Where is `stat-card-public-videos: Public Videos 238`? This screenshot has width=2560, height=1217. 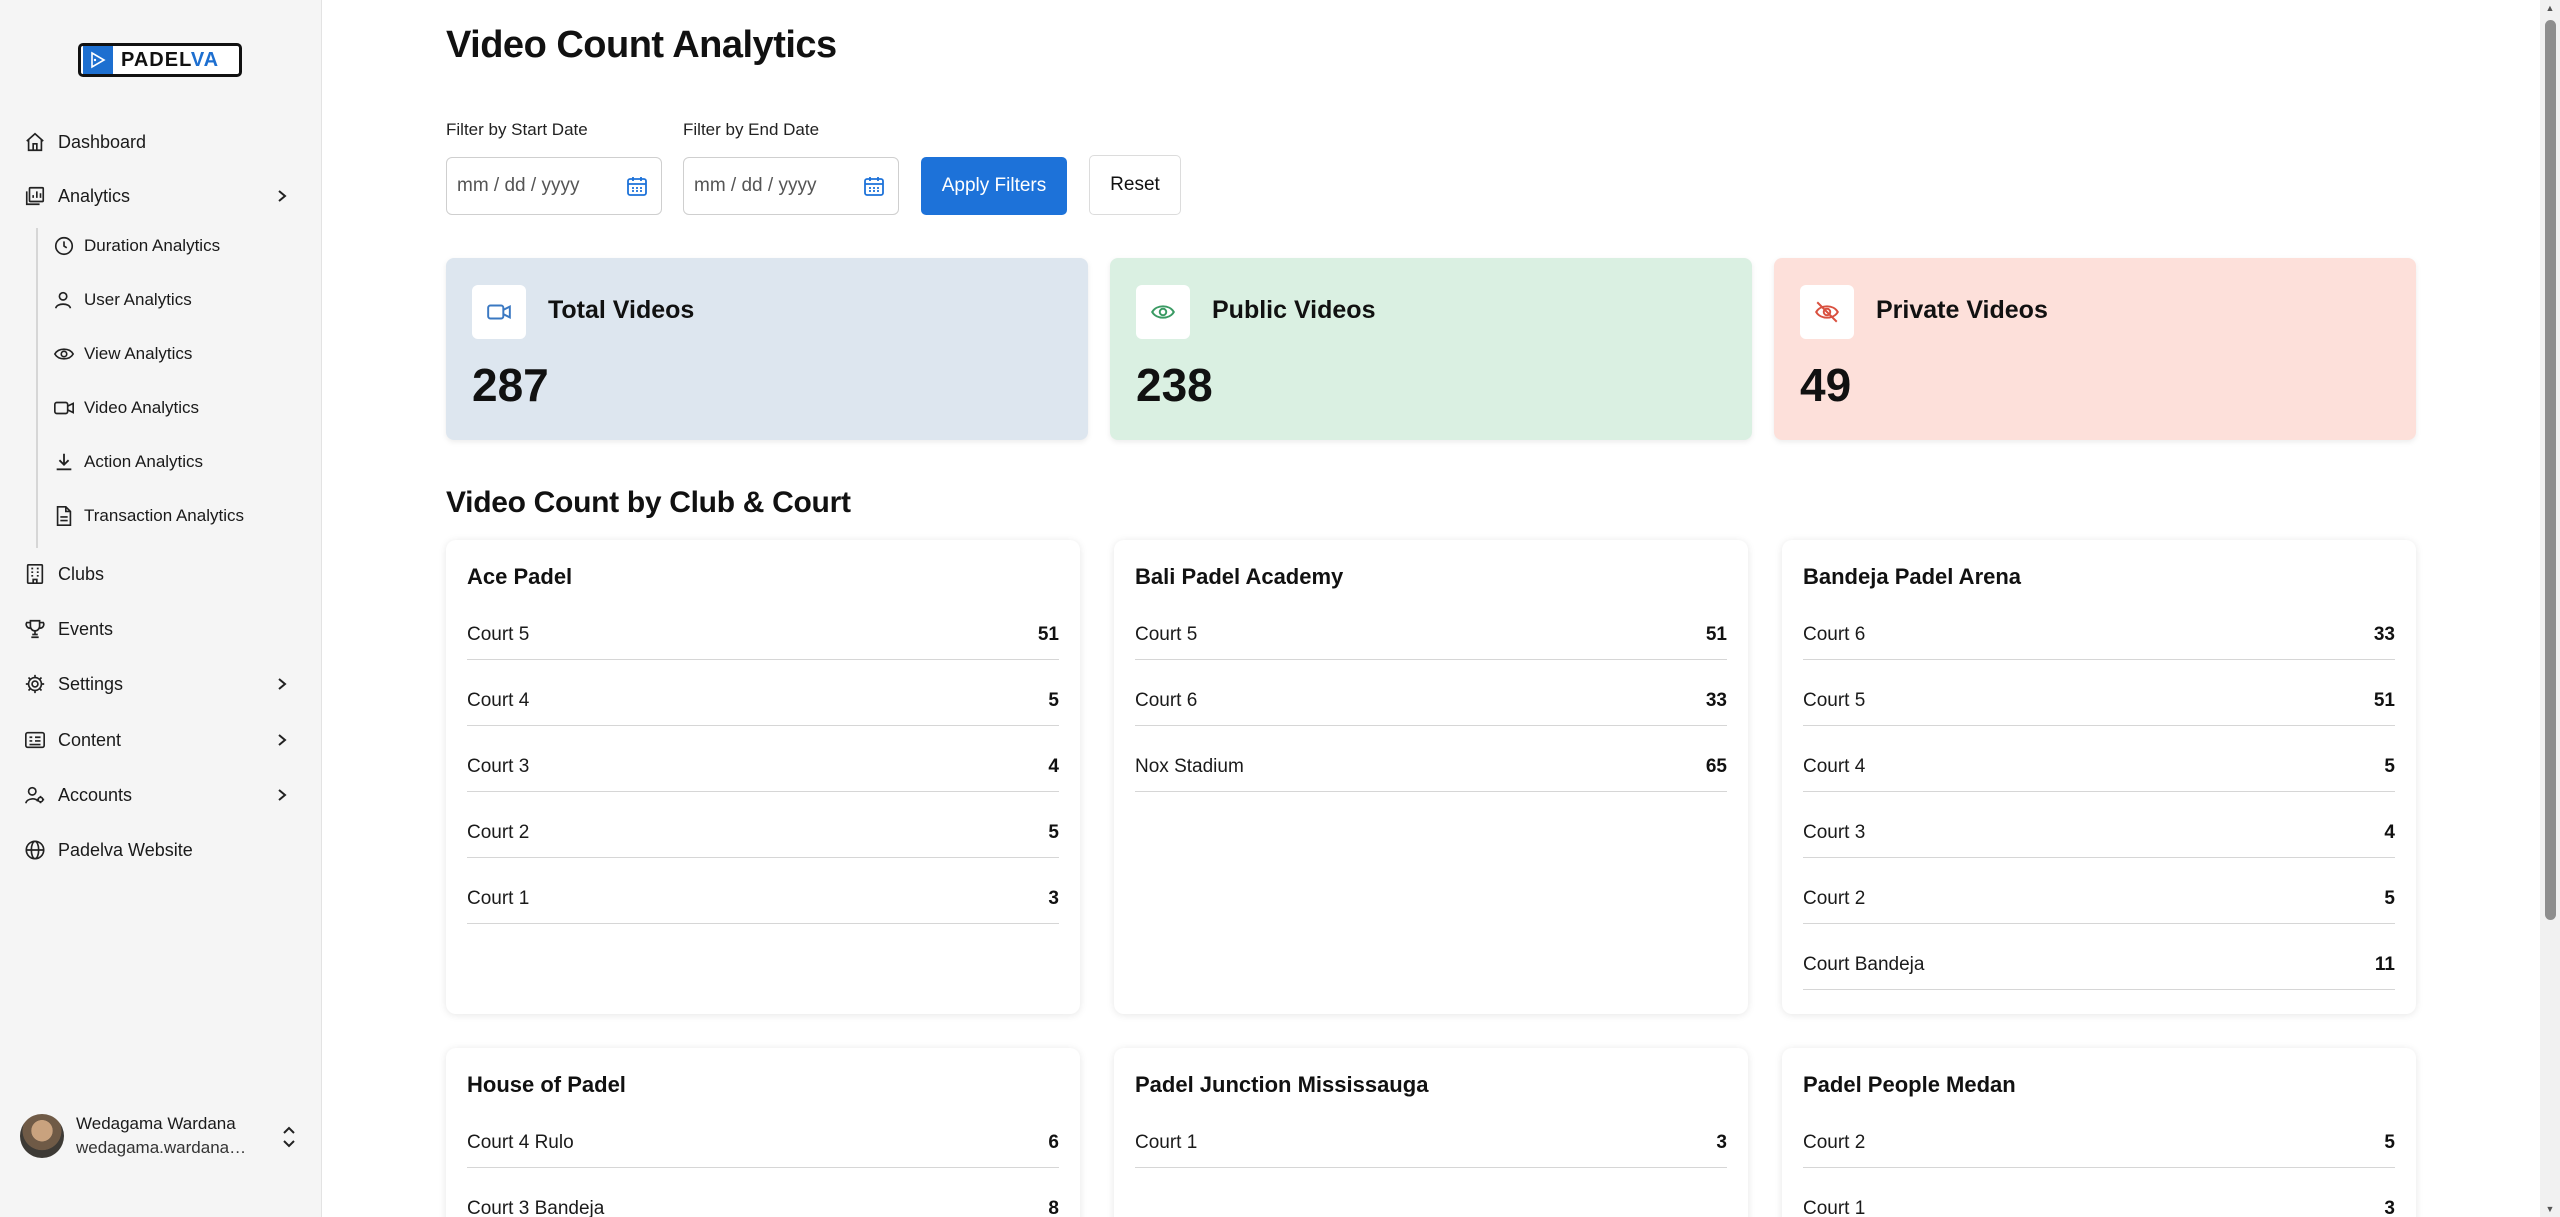
stat-card-public-videos: Public Videos 238 is located at coordinates (1431, 349).